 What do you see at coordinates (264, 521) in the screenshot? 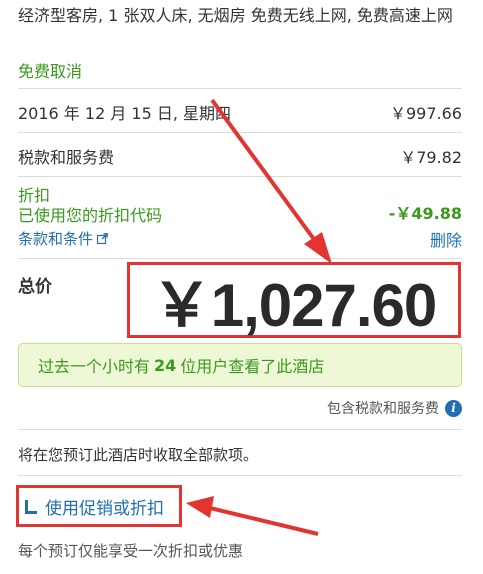
I see `arrow-line-promo` at bounding box center [264, 521].